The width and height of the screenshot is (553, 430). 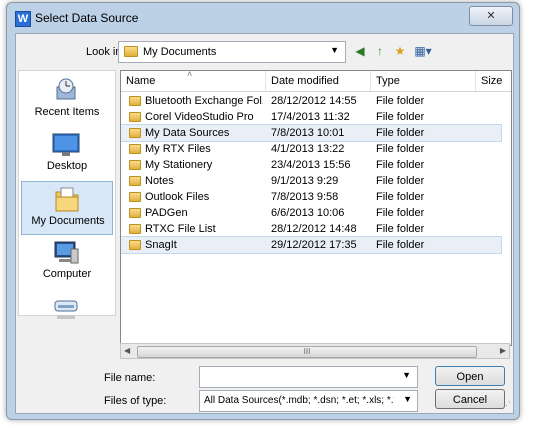 What do you see at coordinates (66, 309) in the screenshot?
I see `network-drive-icon` at bounding box center [66, 309].